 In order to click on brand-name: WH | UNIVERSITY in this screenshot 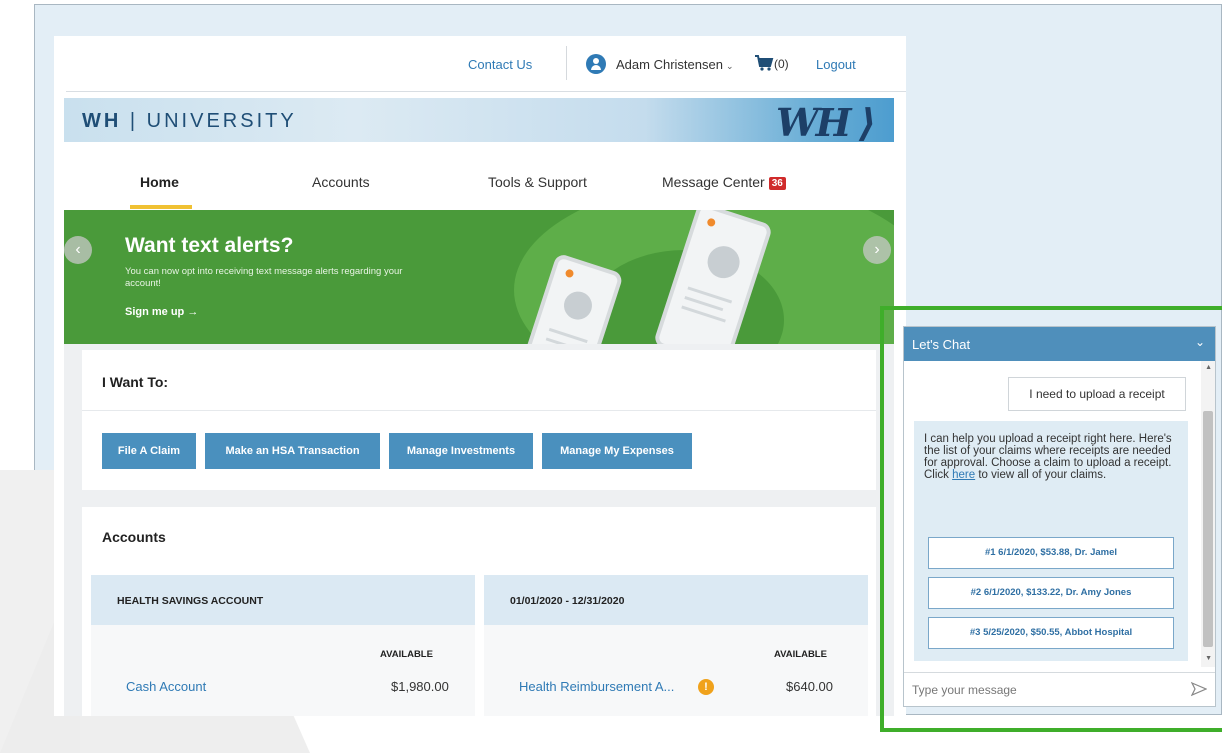, I will do `click(189, 121)`.